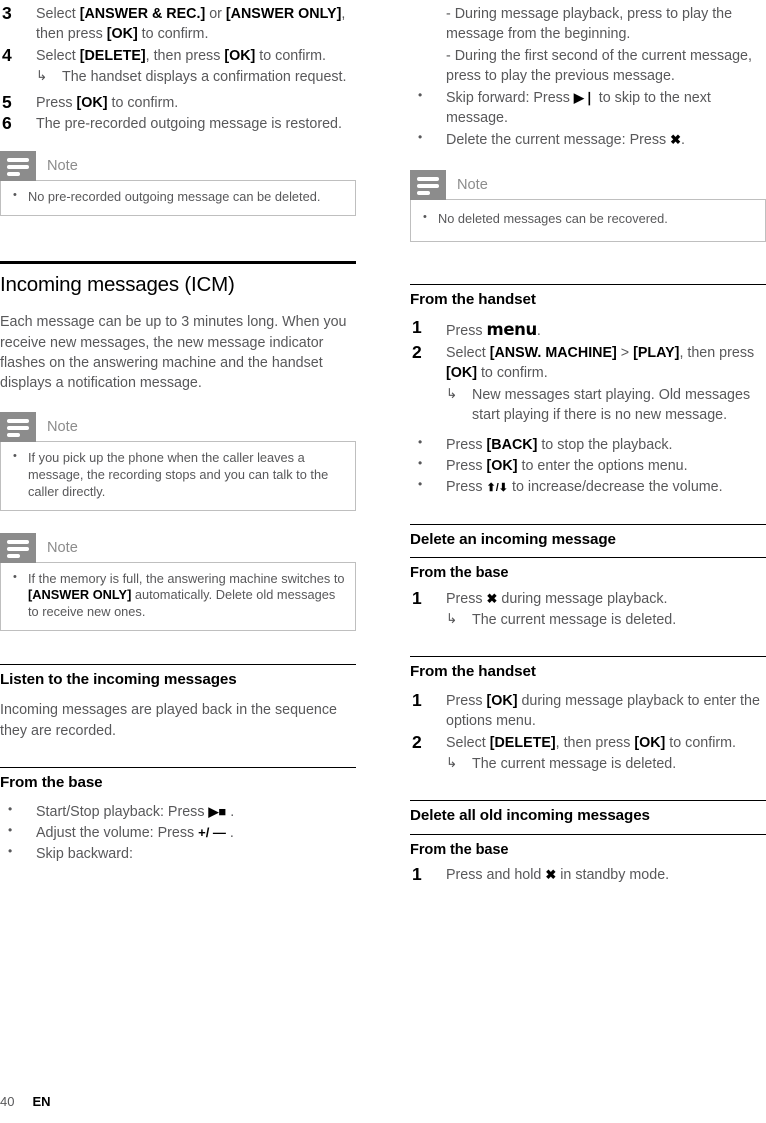 This screenshot has height=1123, width=766. I want to click on section-delete-one: Delete an incoming message, so click(588, 536).